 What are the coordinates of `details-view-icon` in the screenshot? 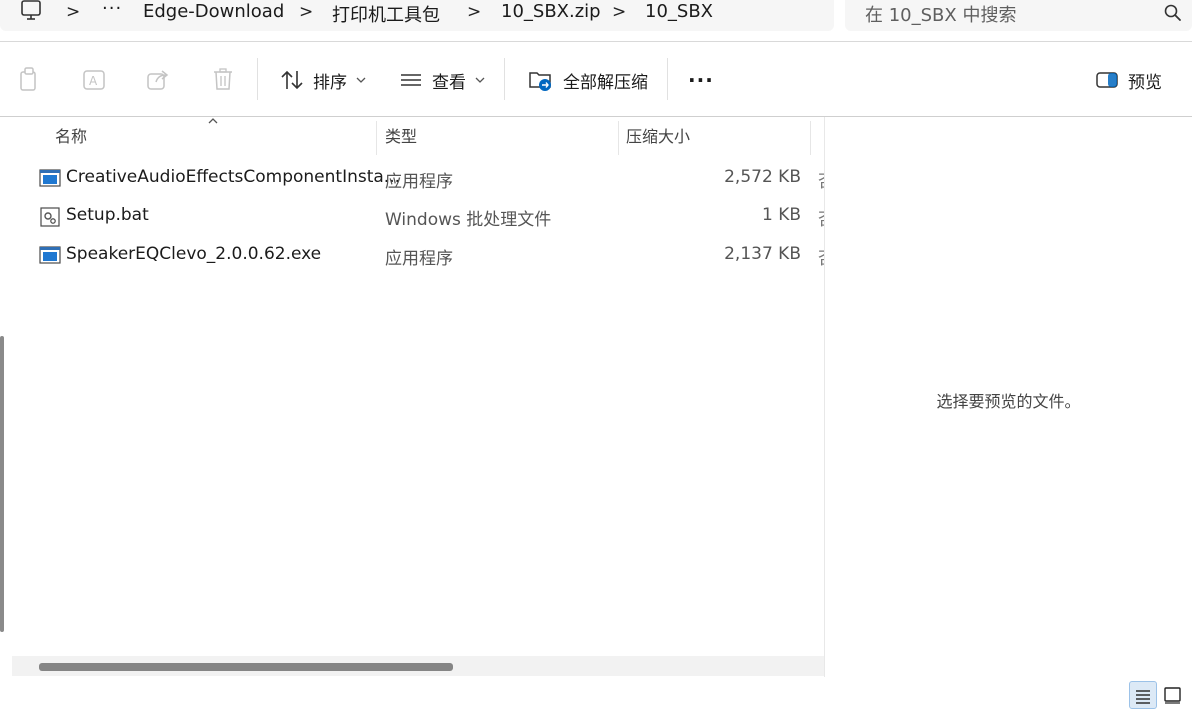 It's located at (1143, 695).